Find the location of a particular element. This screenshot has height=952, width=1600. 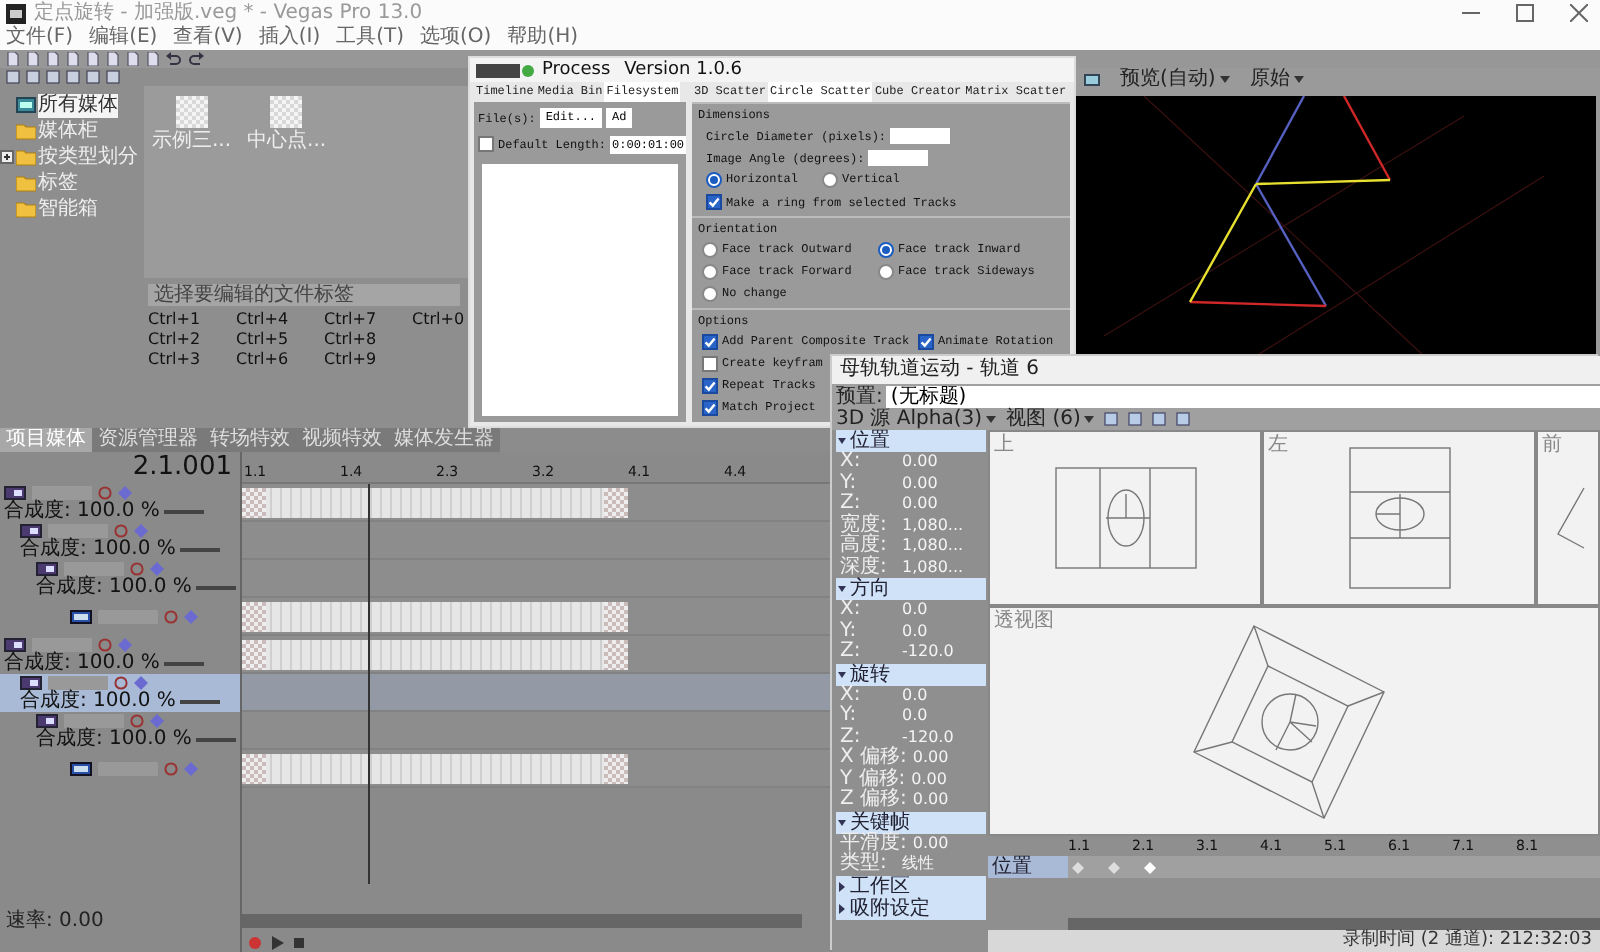

keyframe-track-label: 位置 is located at coordinates (1028, 867).